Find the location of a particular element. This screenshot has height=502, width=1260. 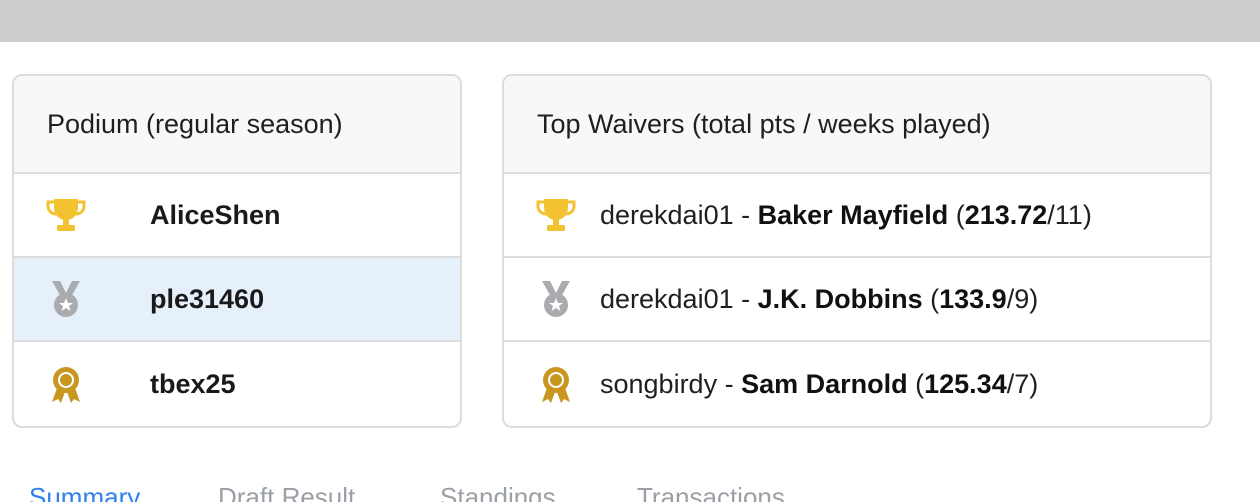

waiver-entry: derekdai01 - Baker Mayfield (213.72/11) is located at coordinates (846, 215).